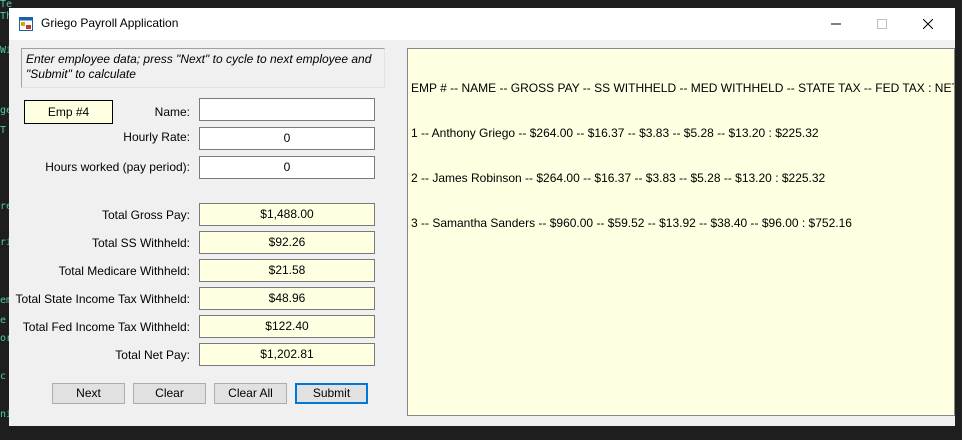  What do you see at coordinates (102, 299) in the screenshot?
I see `total-state-tax-label: Total State Income Tax Withheld:` at bounding box center [102, 299].